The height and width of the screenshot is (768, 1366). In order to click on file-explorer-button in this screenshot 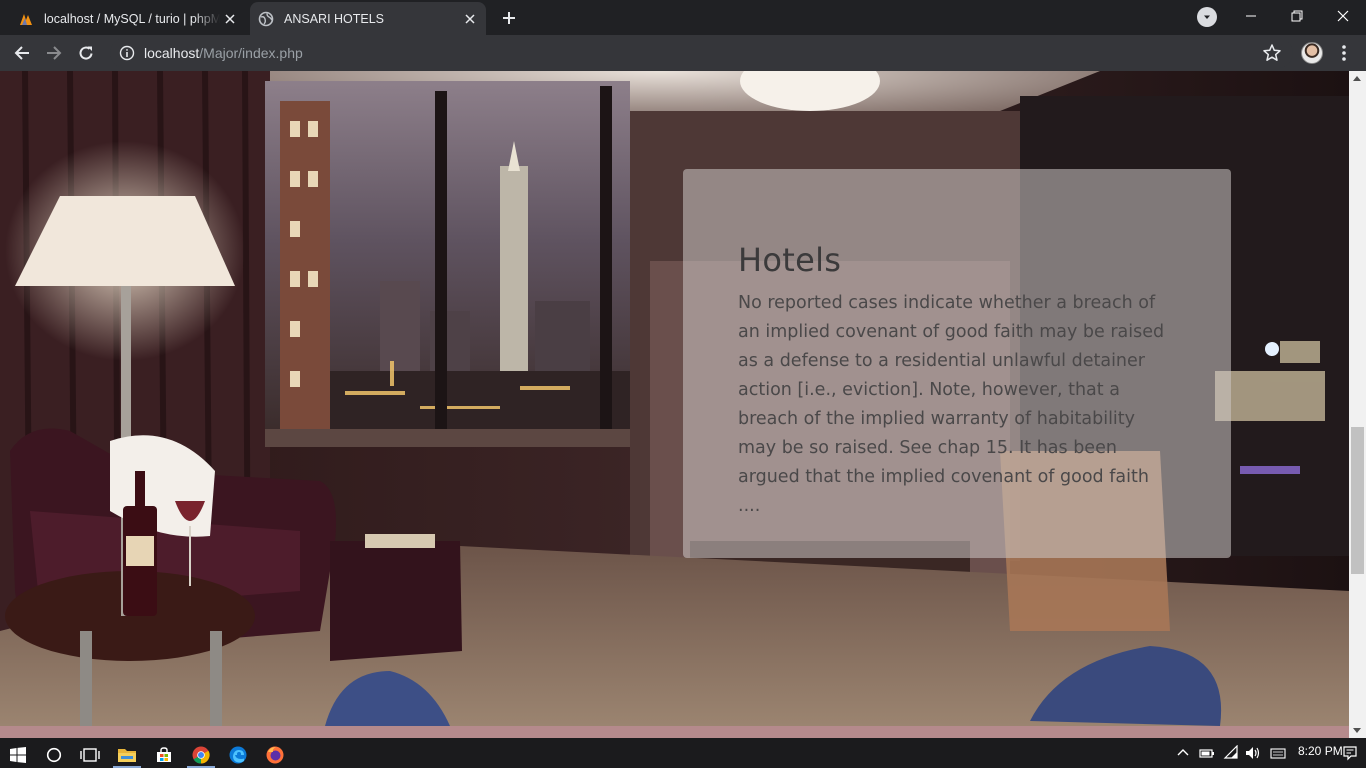, I will do `click(127, 754)`.